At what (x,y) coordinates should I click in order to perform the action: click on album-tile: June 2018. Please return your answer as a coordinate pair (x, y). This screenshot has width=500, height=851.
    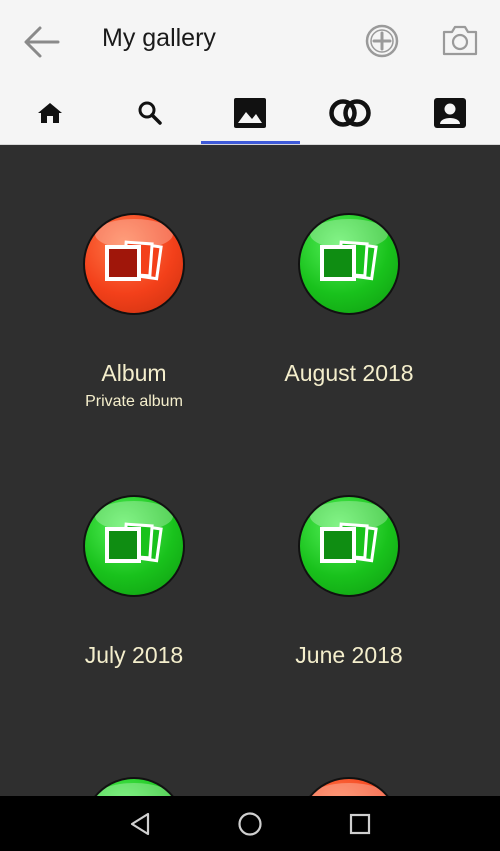
    Looking at the image, I should click on (349, 572).